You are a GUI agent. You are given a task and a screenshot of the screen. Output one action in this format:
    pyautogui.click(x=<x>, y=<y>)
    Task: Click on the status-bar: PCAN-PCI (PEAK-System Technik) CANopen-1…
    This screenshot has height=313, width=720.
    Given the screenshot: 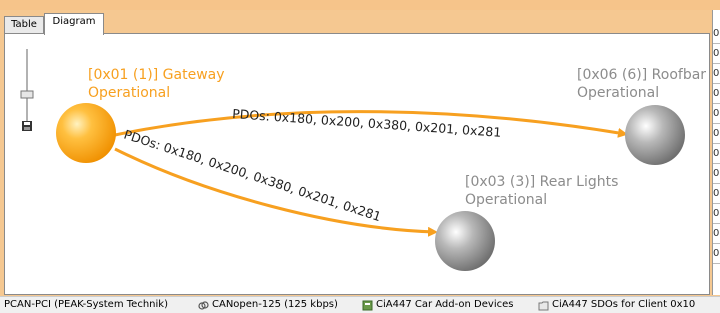 What is the action you would take?
    pyautogui.click(x=360, y=304)
    